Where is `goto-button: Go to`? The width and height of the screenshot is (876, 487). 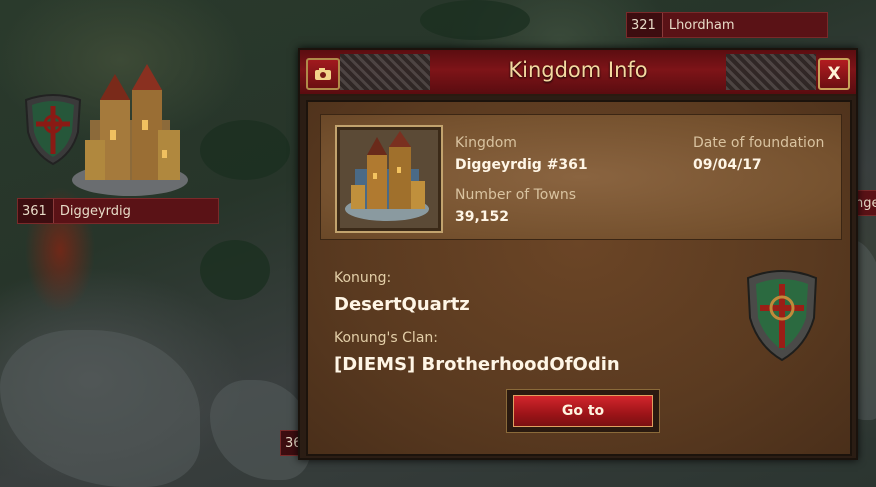
goto-button: Go to is located at coordinates (583, 411).